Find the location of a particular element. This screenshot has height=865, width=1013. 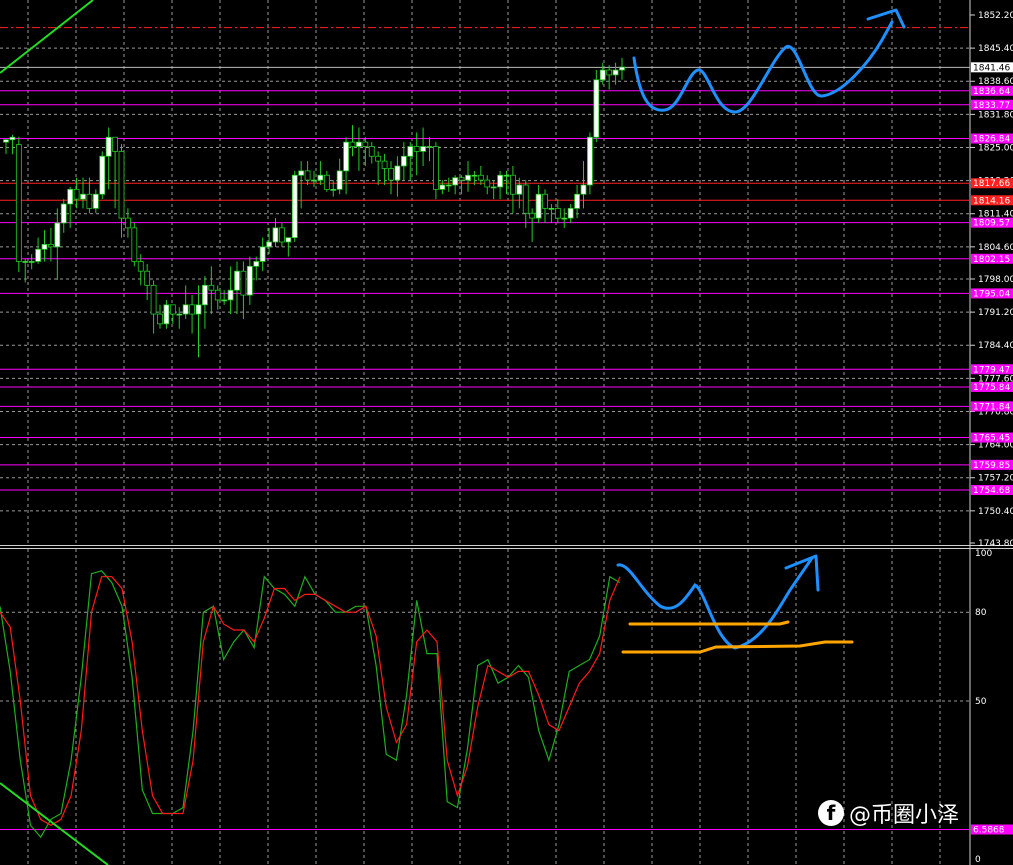

oscillator-level-label: 6.5868 is located at coordinates (989, 831).